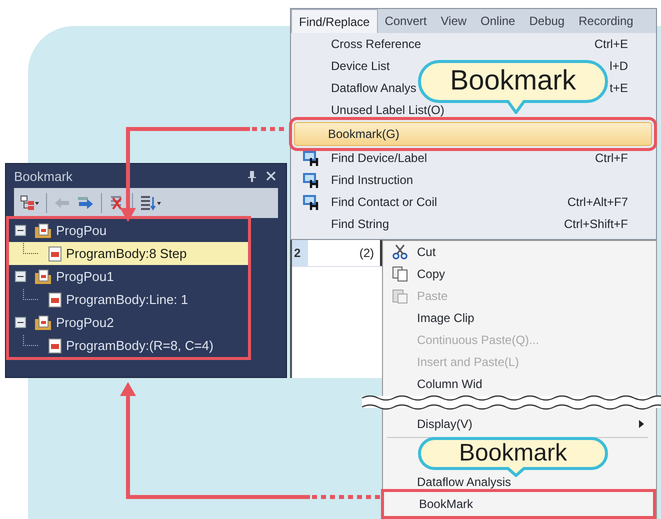  Describe the element at coordinates (454, 21) in the screenshot. I see `menu-bar-item: View` at that location.